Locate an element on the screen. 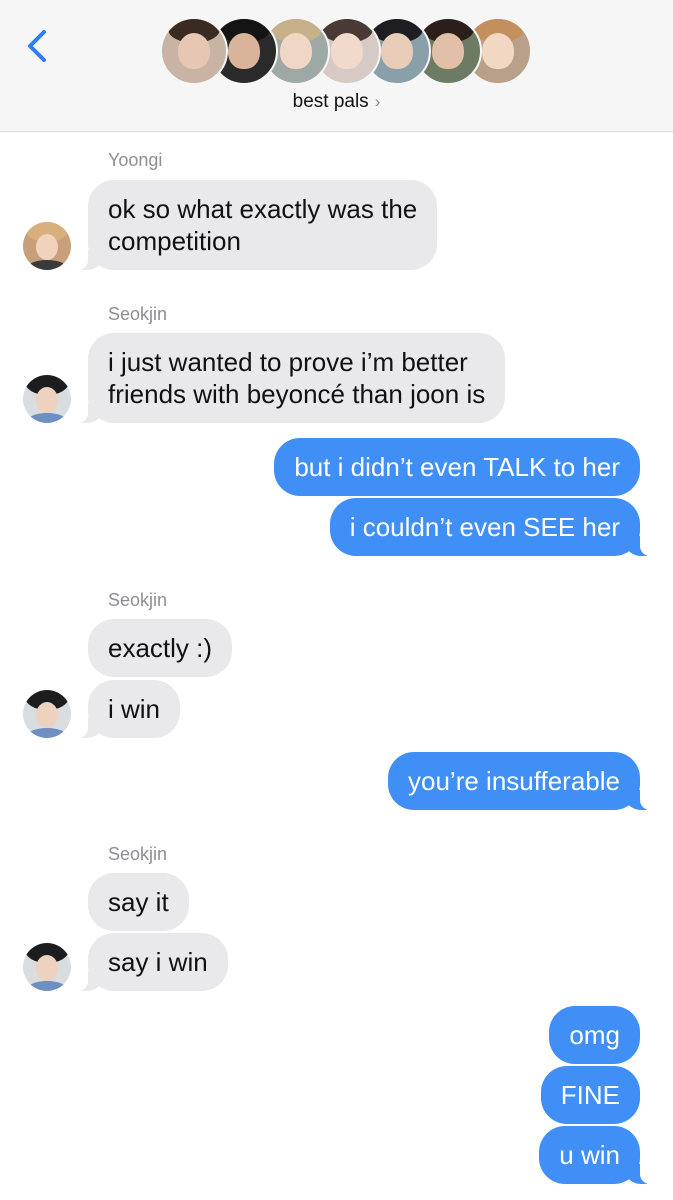  message-text: but i didn’t even TALK to her is located at coordinates (457, 467).